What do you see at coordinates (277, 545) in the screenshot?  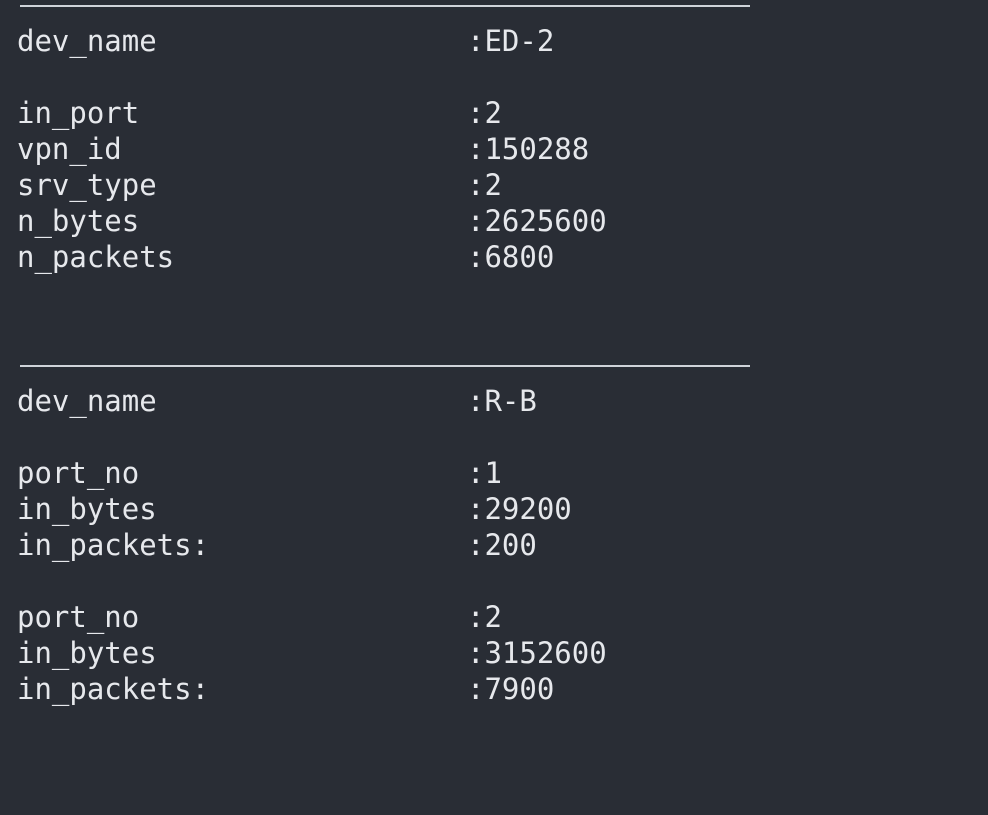 I see `record-row: in_packets: :200` at bounding box center [277, 545].